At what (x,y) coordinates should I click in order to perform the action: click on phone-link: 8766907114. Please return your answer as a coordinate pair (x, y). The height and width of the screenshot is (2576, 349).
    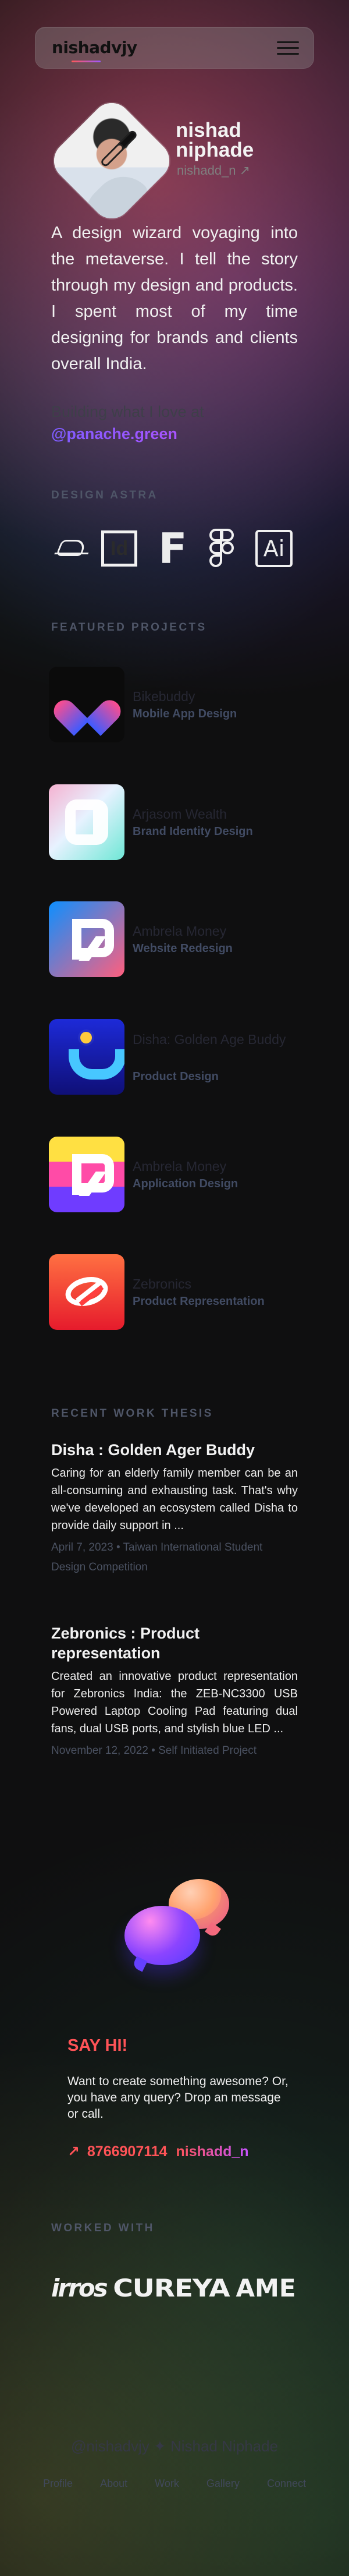
    Looking at the image, I should click on (127, 2151).